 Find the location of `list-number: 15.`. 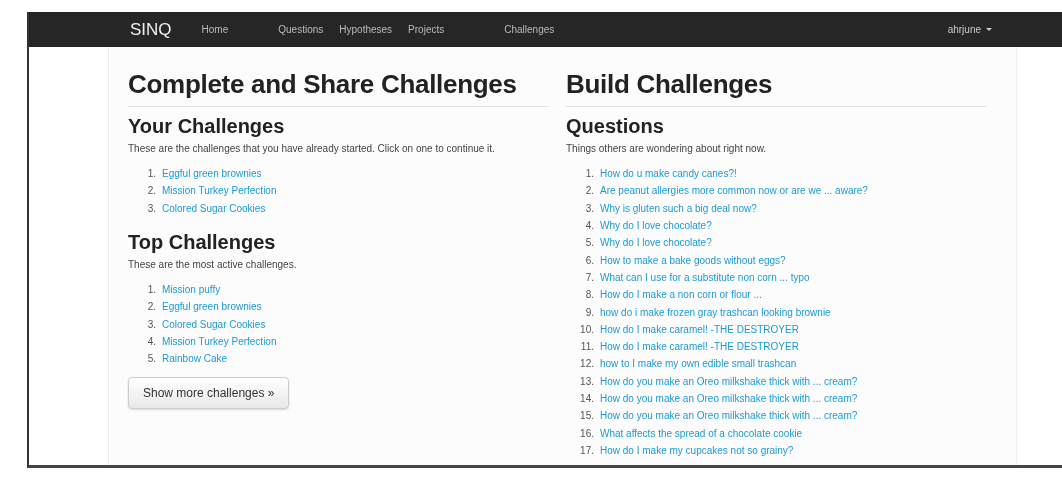

list-number: 15. is located at coordinates (586, 416).